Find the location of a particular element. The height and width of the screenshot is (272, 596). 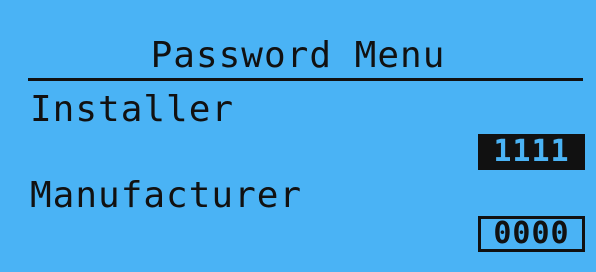

menu-title: Password Menu is located at coordinates (298, 55).